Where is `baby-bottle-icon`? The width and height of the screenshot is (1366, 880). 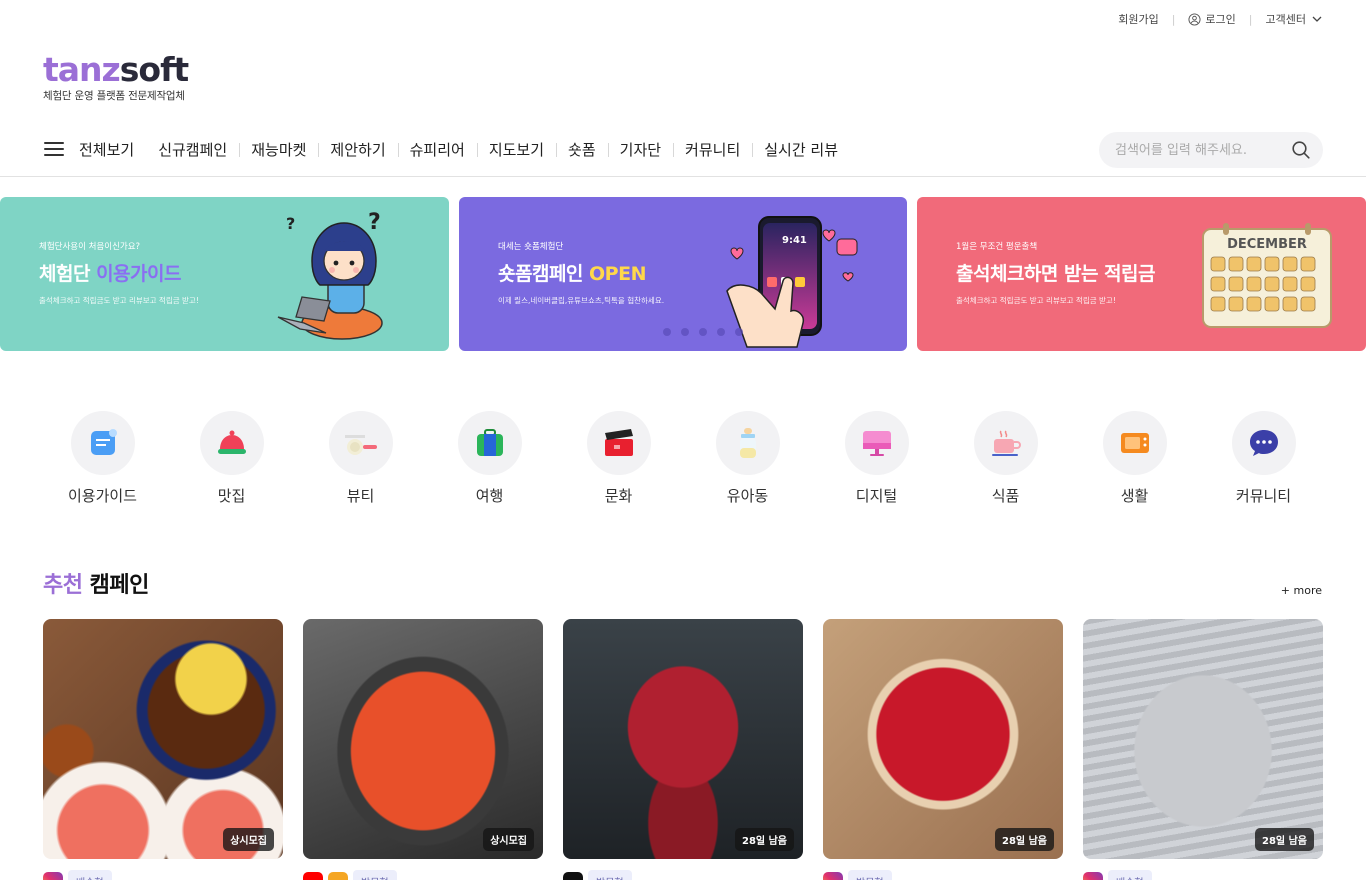
baby-bottle-icon is located at coordinates (747, 443).